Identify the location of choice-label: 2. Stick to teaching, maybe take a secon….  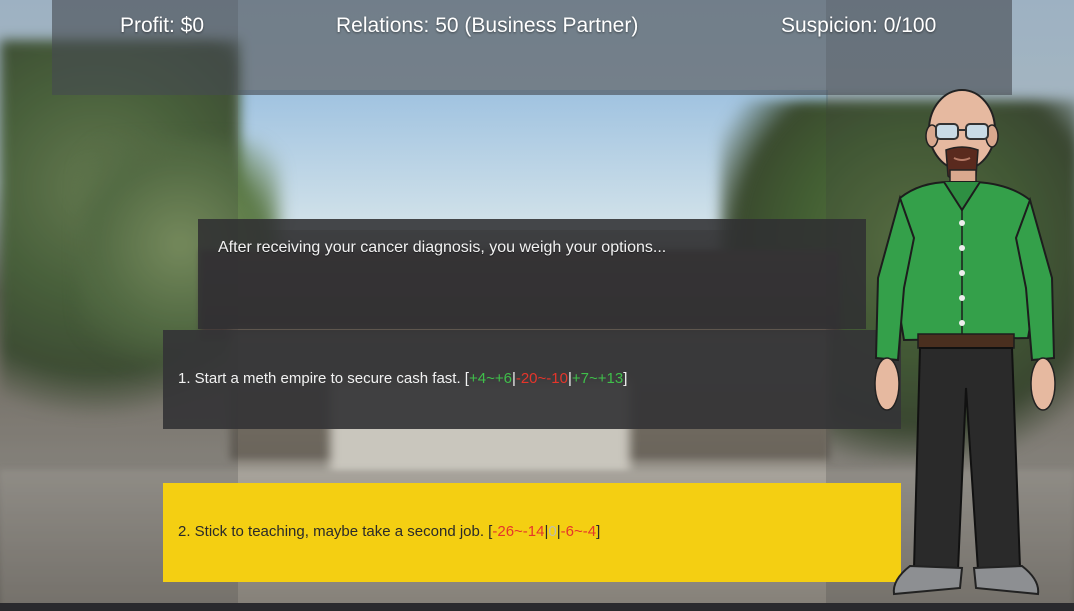
(335, 531).